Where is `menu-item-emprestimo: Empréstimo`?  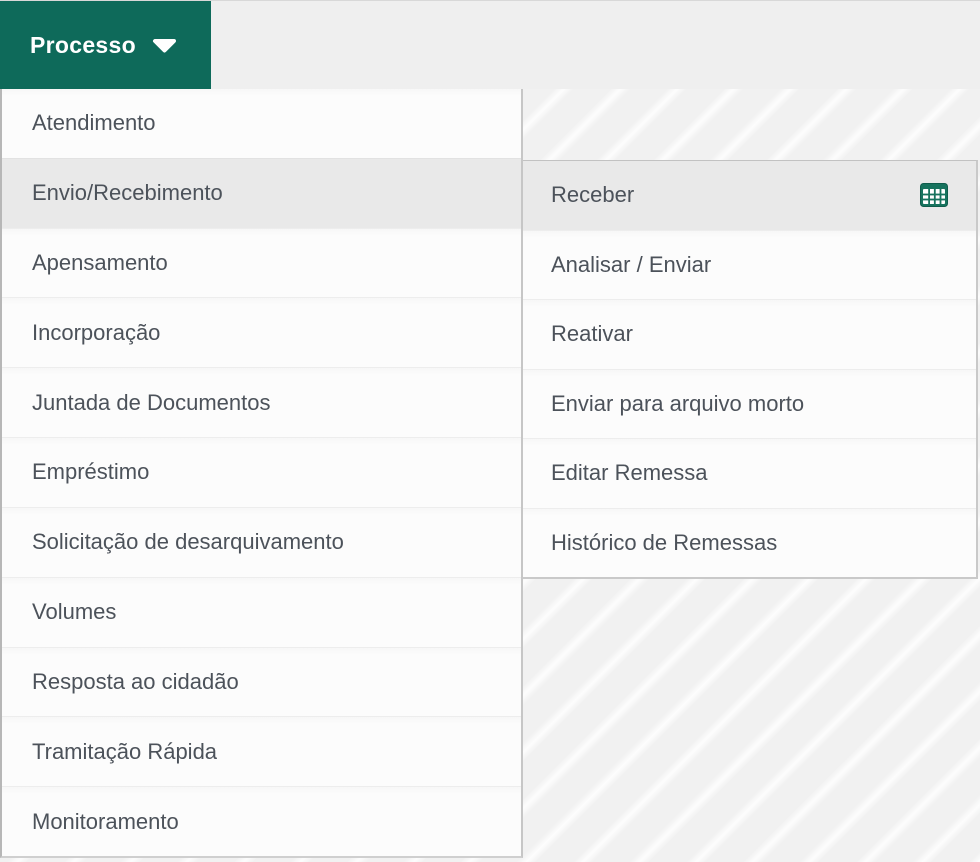
menu-item-emprestimo: Empréstimo is located at coordinates (261, 472).